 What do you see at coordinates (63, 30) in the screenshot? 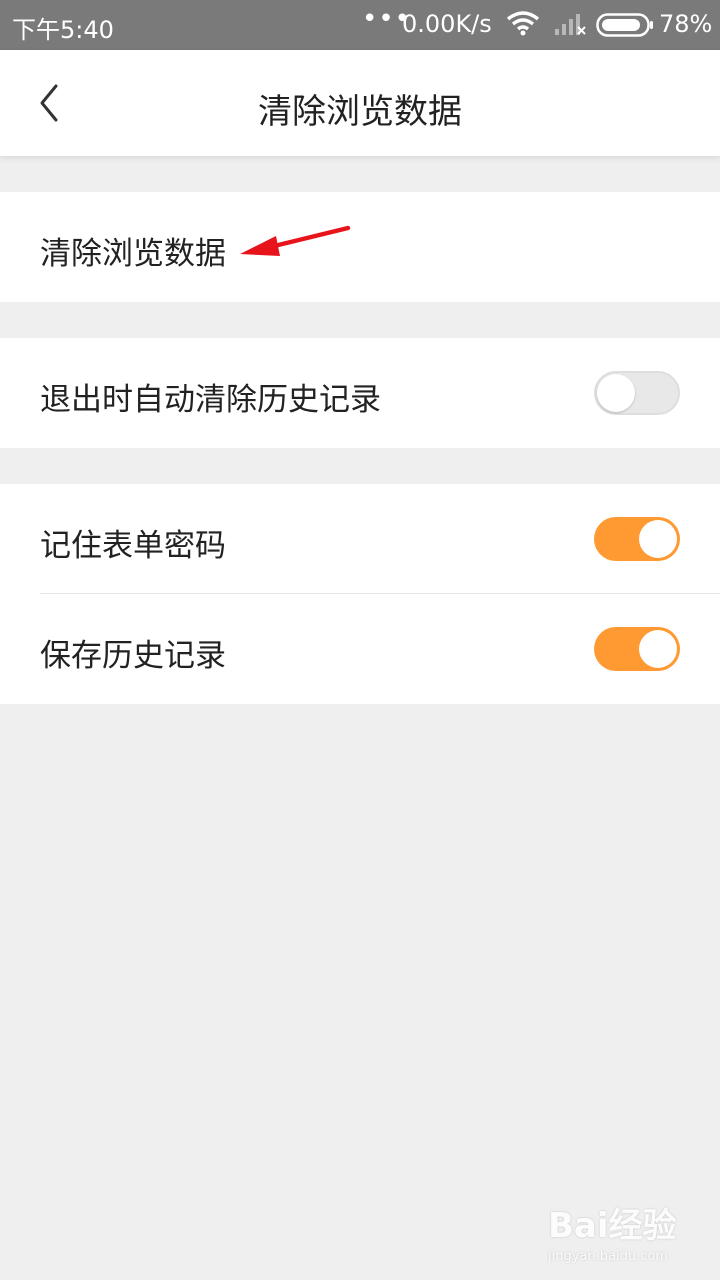
I see `status-time: 下午5:40` at bounding box center [63, 30].